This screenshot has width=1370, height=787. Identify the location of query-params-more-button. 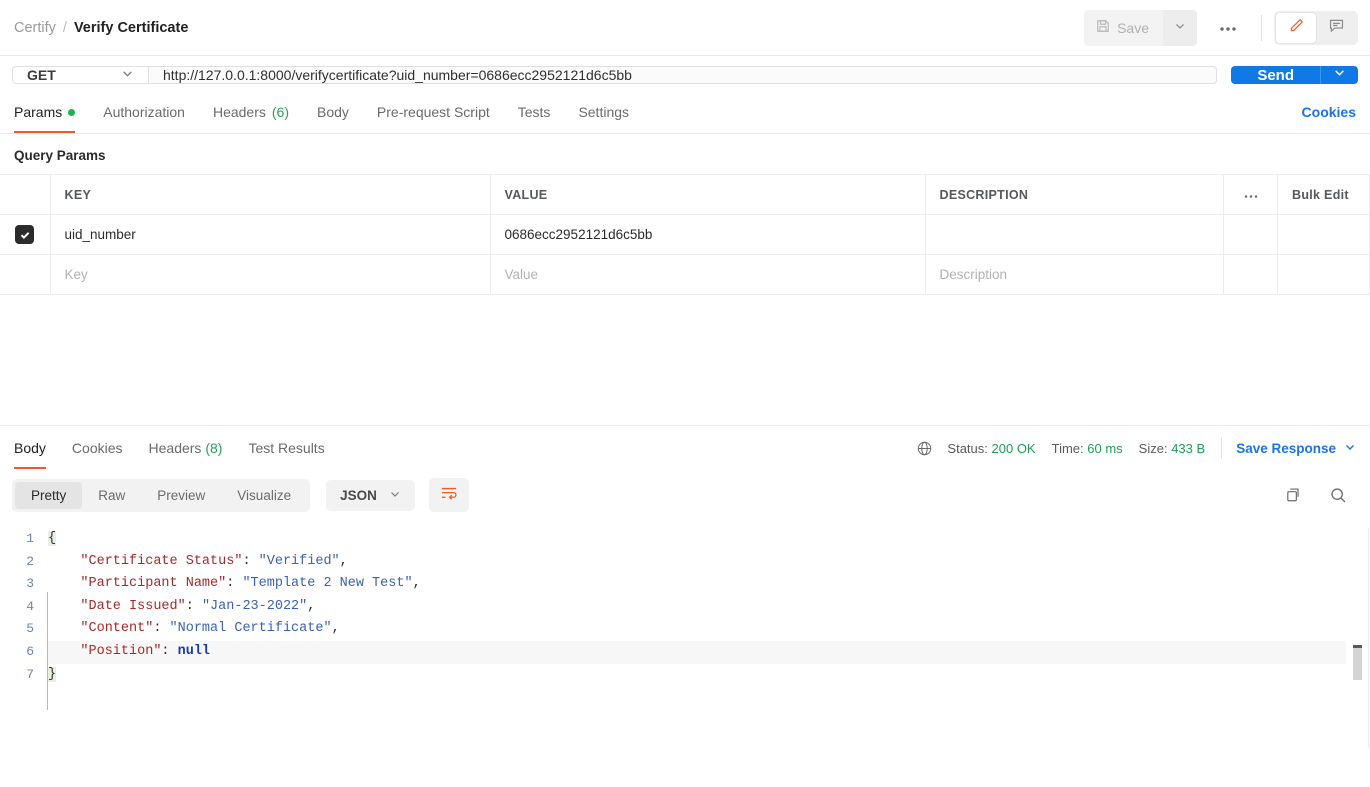
(1250, 194).